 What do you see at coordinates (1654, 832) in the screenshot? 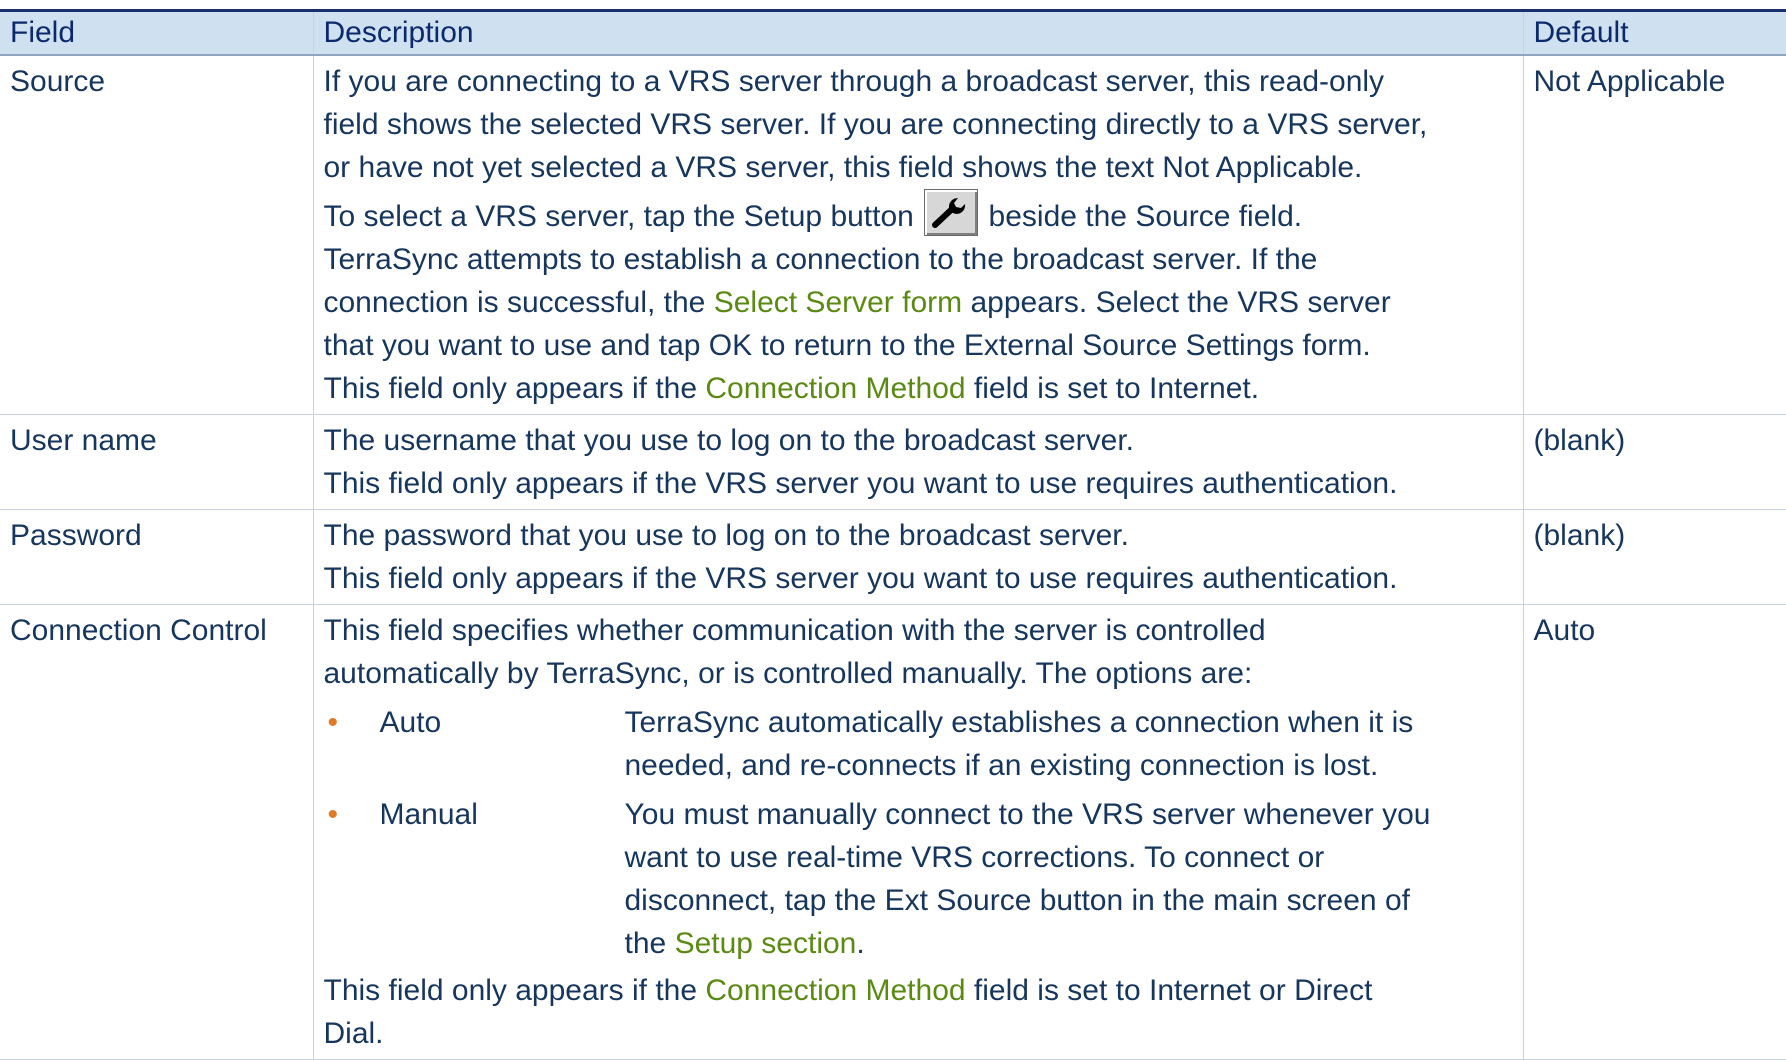
I see `field-default: Auto` at bounding box center [1654, 832].